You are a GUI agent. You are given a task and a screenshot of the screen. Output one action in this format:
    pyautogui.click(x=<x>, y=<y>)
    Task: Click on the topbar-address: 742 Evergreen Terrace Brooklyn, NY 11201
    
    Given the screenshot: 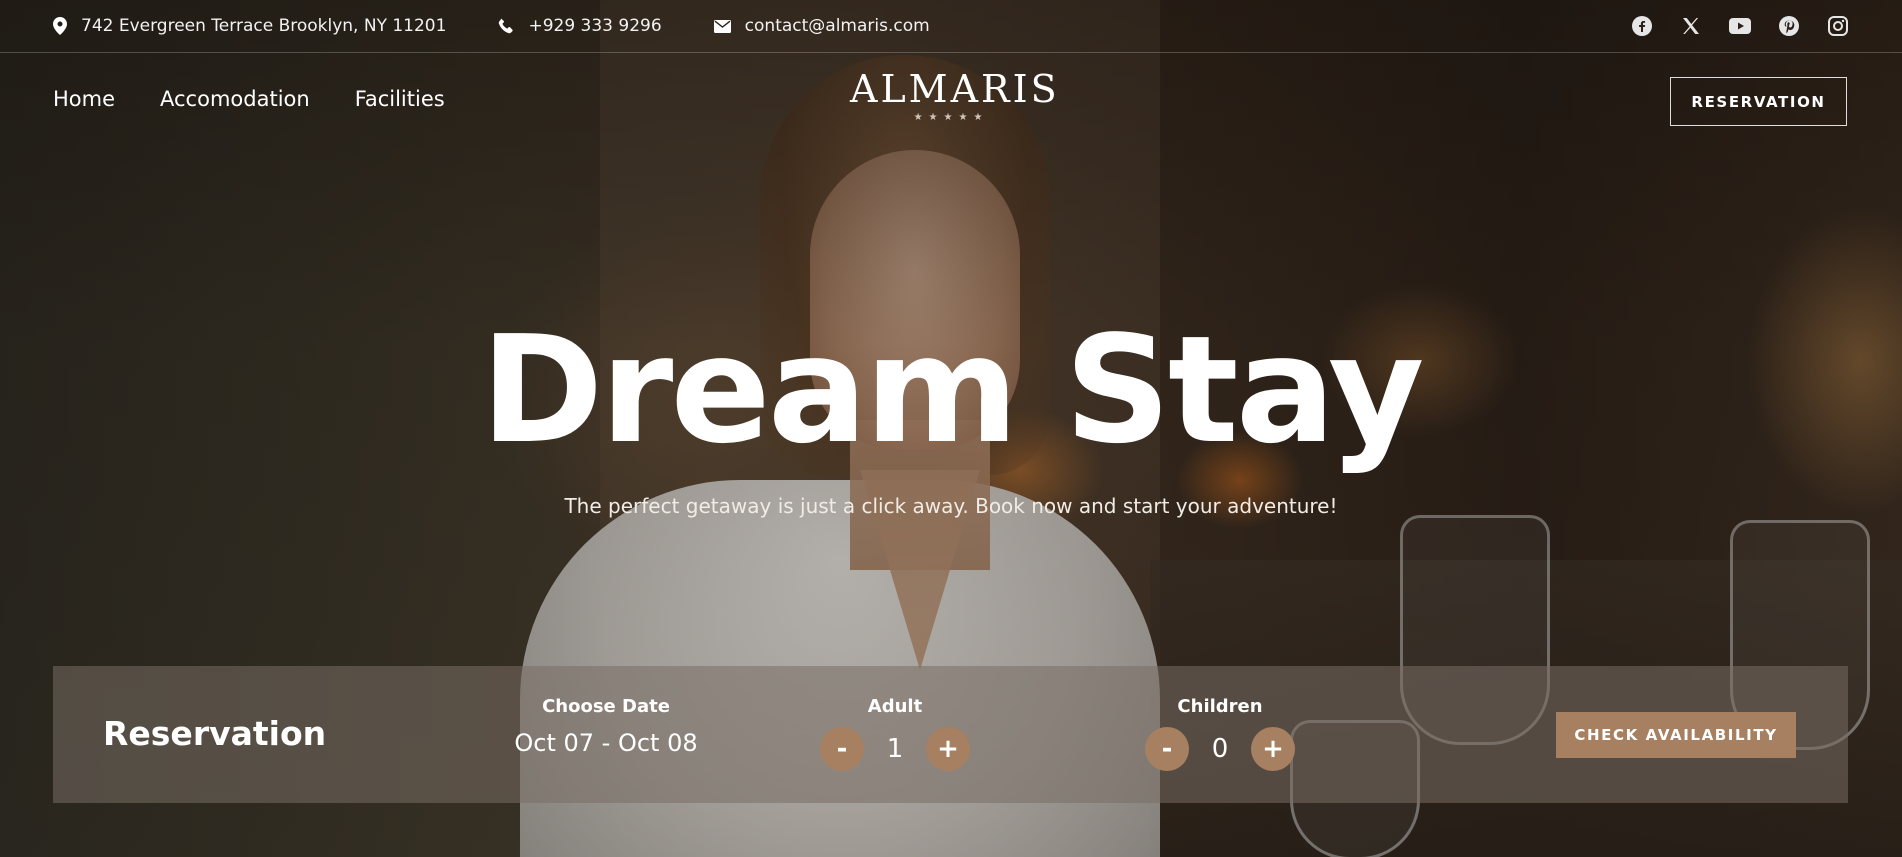 What is the action you would take?
    pyautogui.click(x=249, y=26)
    